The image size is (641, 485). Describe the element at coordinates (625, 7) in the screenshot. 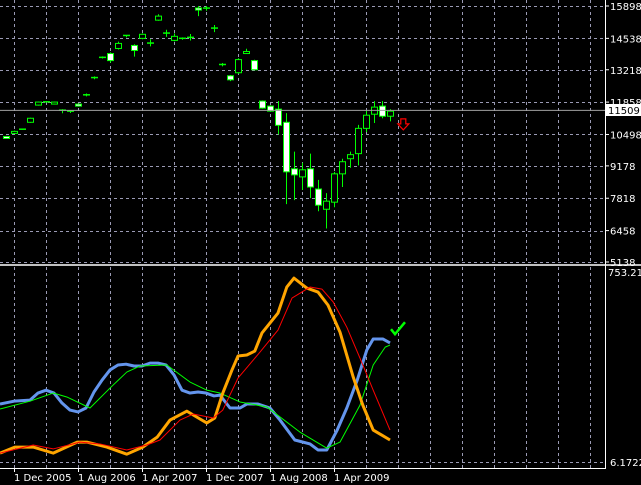

I see `price-tick-label: 15898` at that location.